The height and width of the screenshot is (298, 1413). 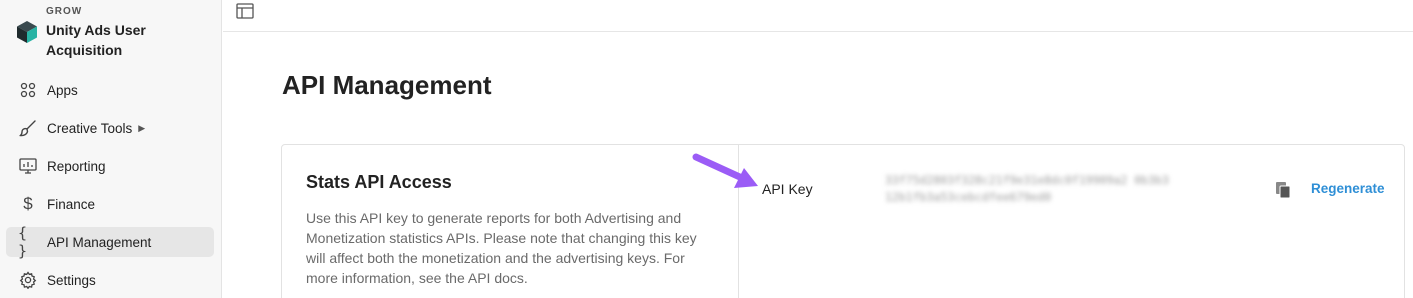 What do you see at coordinates (28, 203) in the screenshot?
I see `dollar-icon: $` at bounding box center [28, 203].